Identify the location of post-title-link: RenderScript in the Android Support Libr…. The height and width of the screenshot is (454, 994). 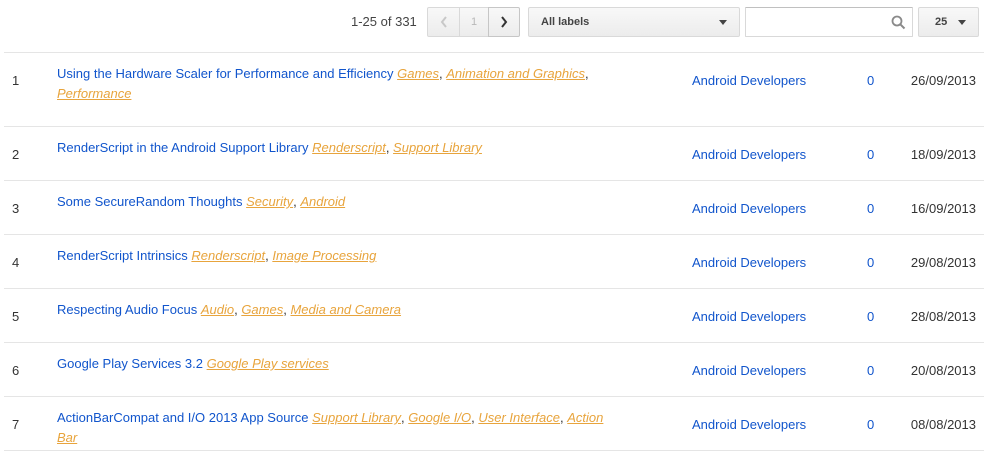
(182, 147).